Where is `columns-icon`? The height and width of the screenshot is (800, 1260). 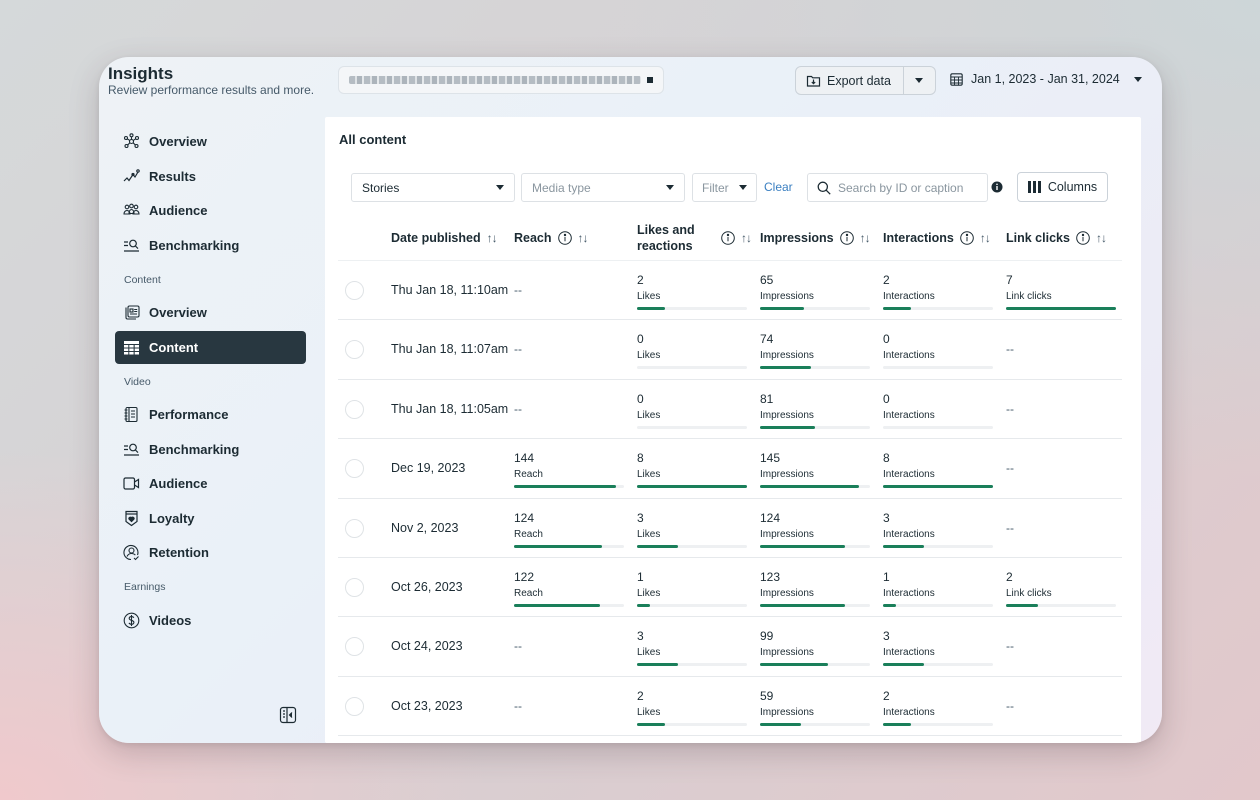 columns-icon is located at coordinates (1034, 187).